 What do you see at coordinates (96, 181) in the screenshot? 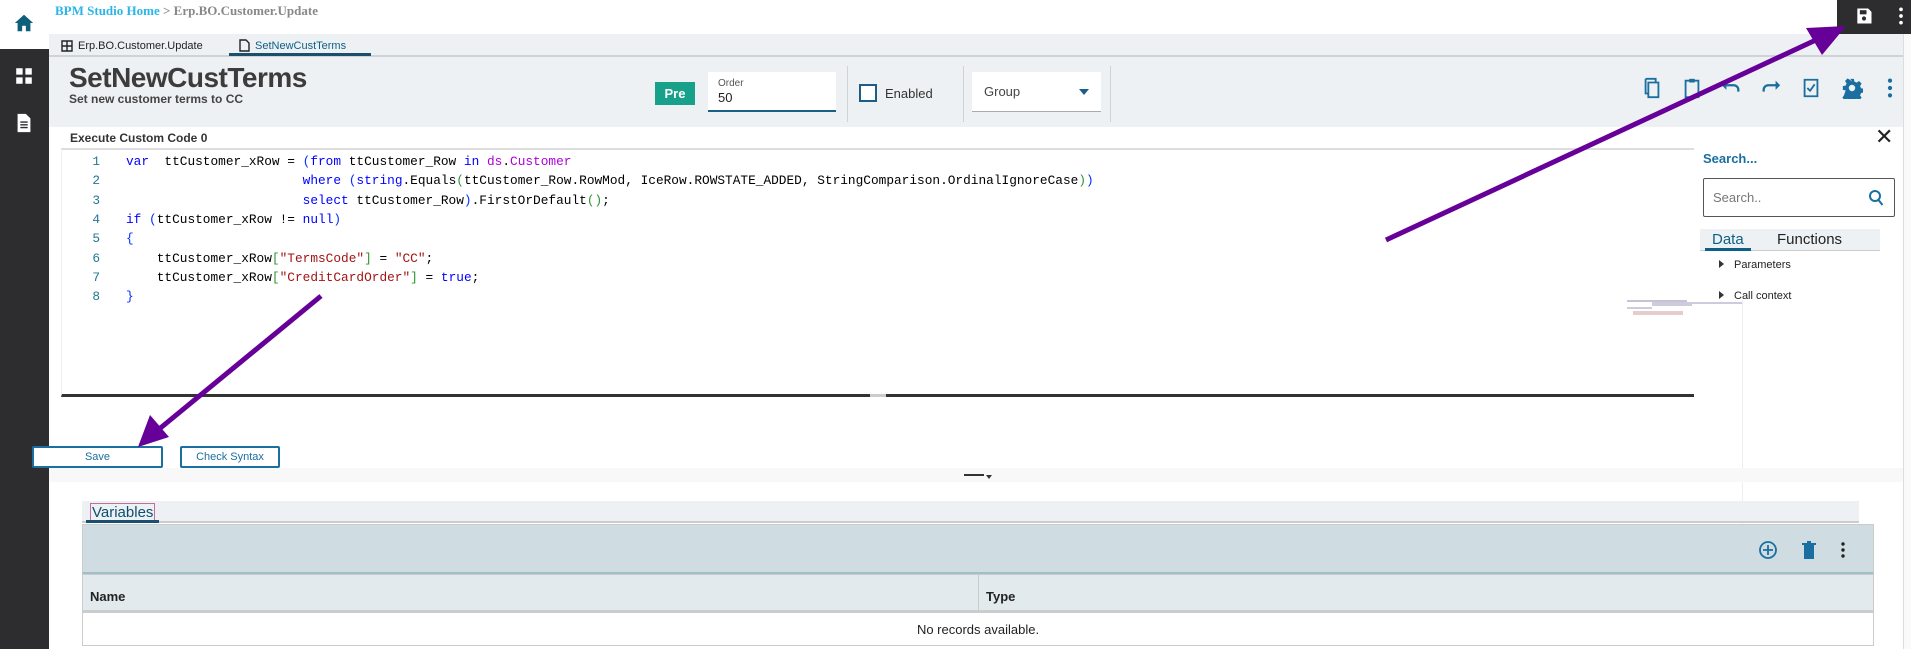
I see `line-number: 2` at bounding box center [96, 181].